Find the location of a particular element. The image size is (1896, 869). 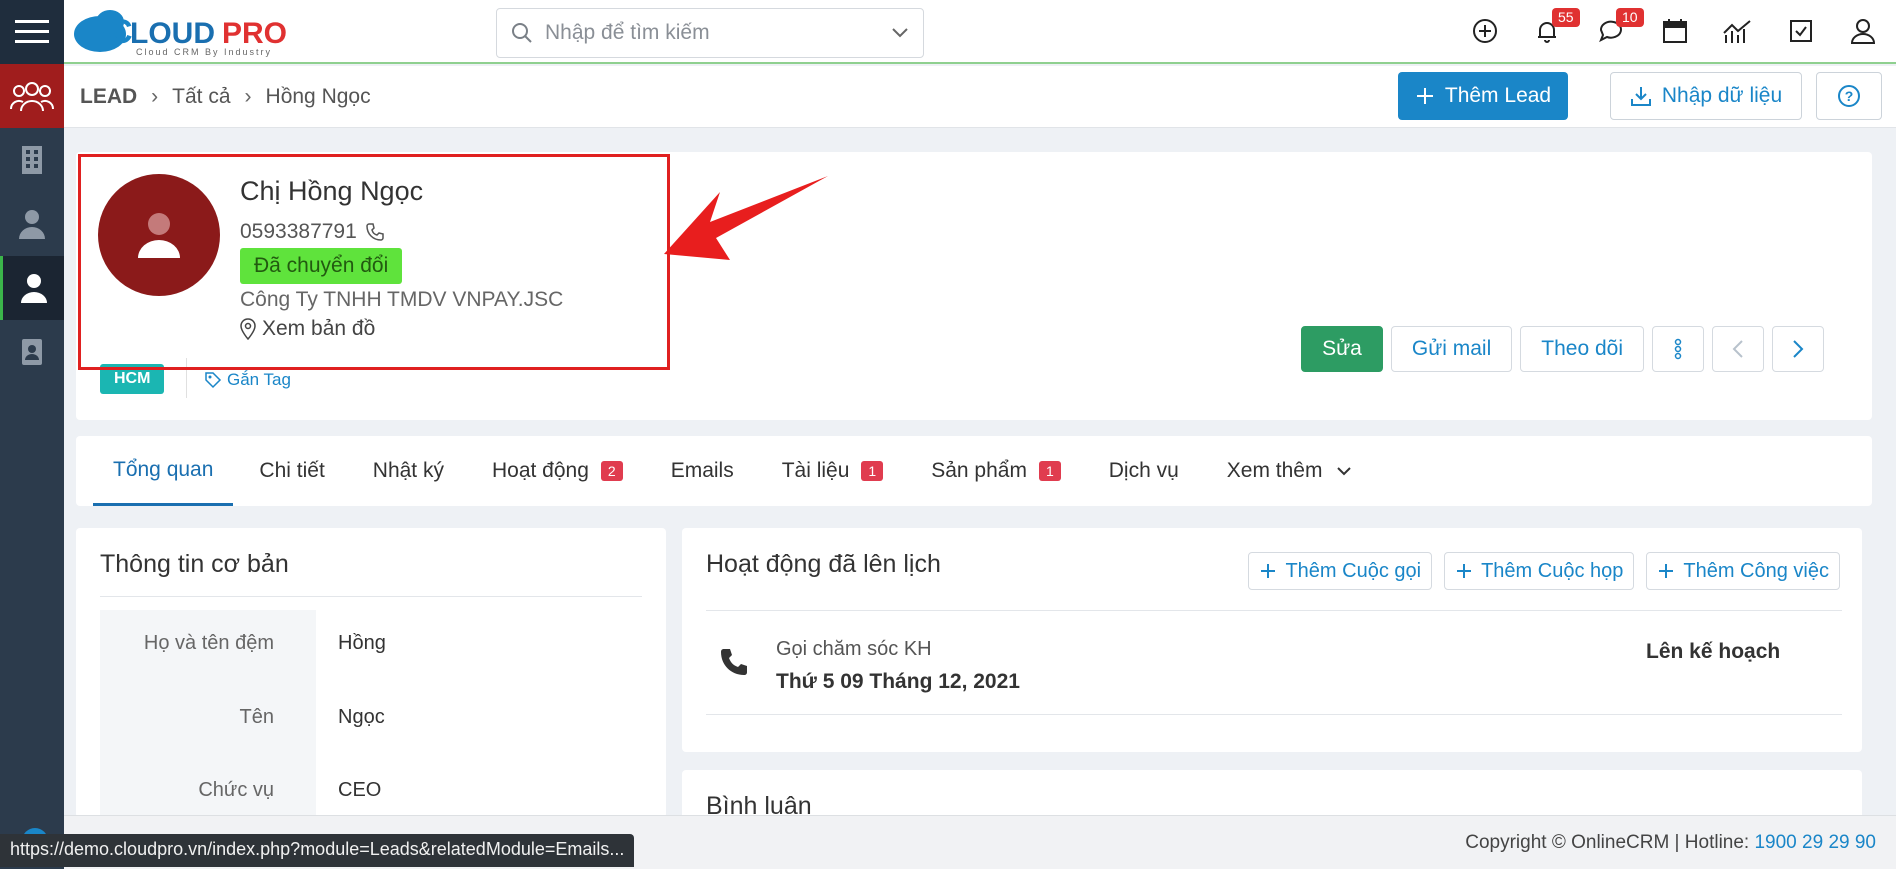

activity-date: Thứ 5 09 Tháng 12, 2021 is located at coordinates (898, 681).